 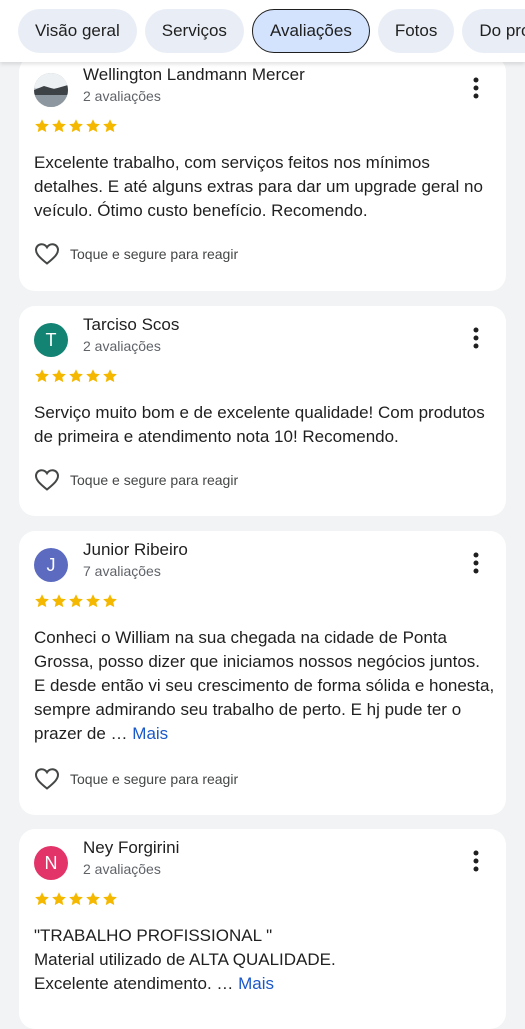 I want to click on landscape-photo-icon, so click(x=51, y=90).